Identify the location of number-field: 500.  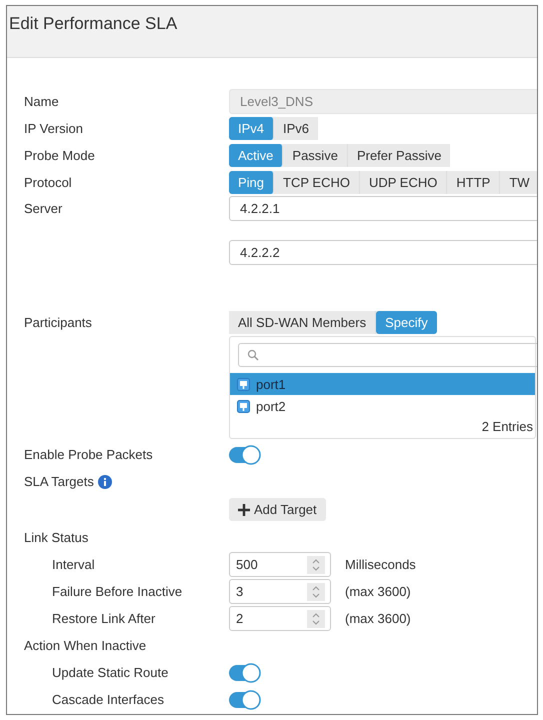
(280, 564).